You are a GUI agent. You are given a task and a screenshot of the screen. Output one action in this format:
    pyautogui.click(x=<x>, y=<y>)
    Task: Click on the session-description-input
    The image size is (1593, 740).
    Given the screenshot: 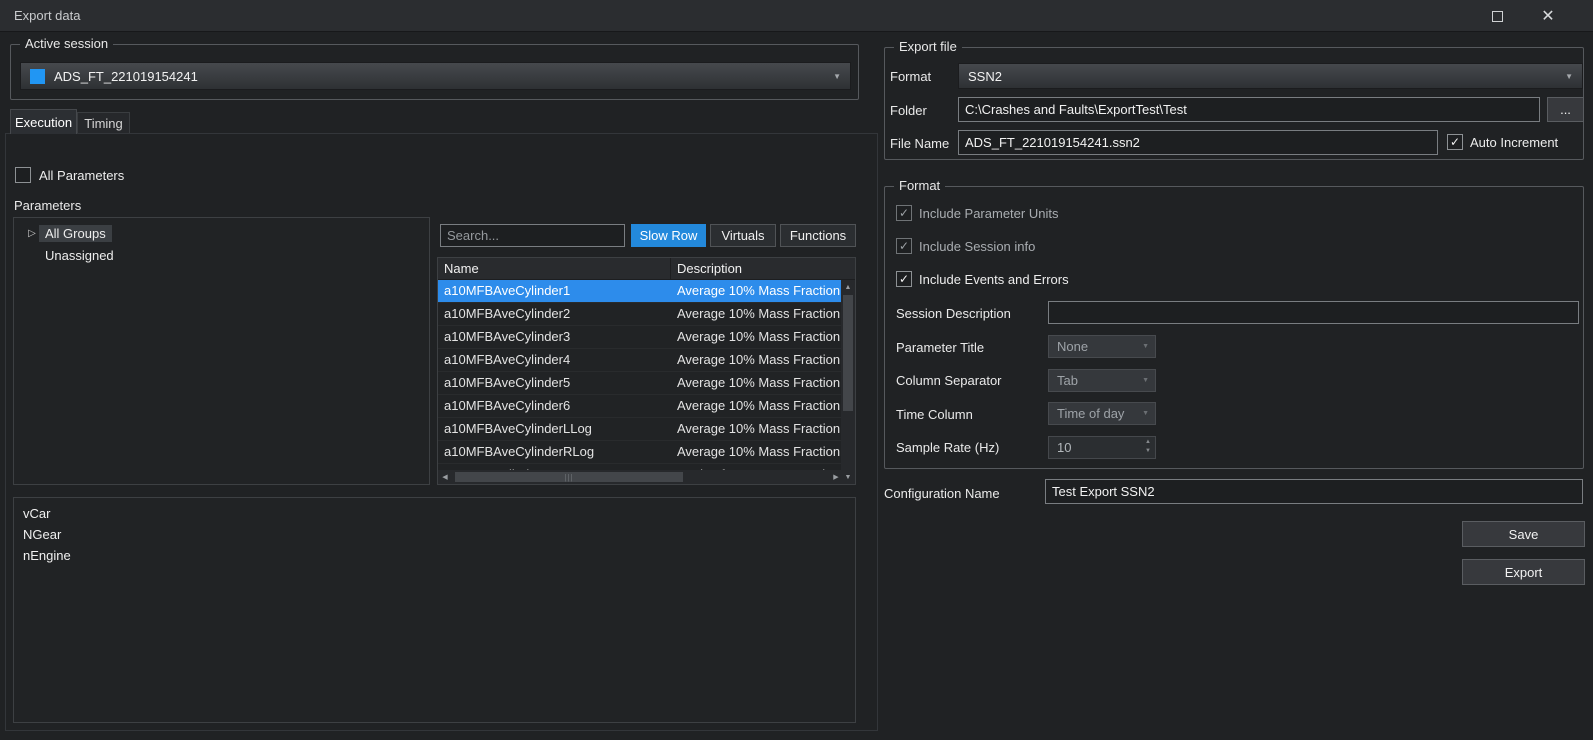 What is the action you would take?
    pyautogui.click(x=1313, y=312)
    